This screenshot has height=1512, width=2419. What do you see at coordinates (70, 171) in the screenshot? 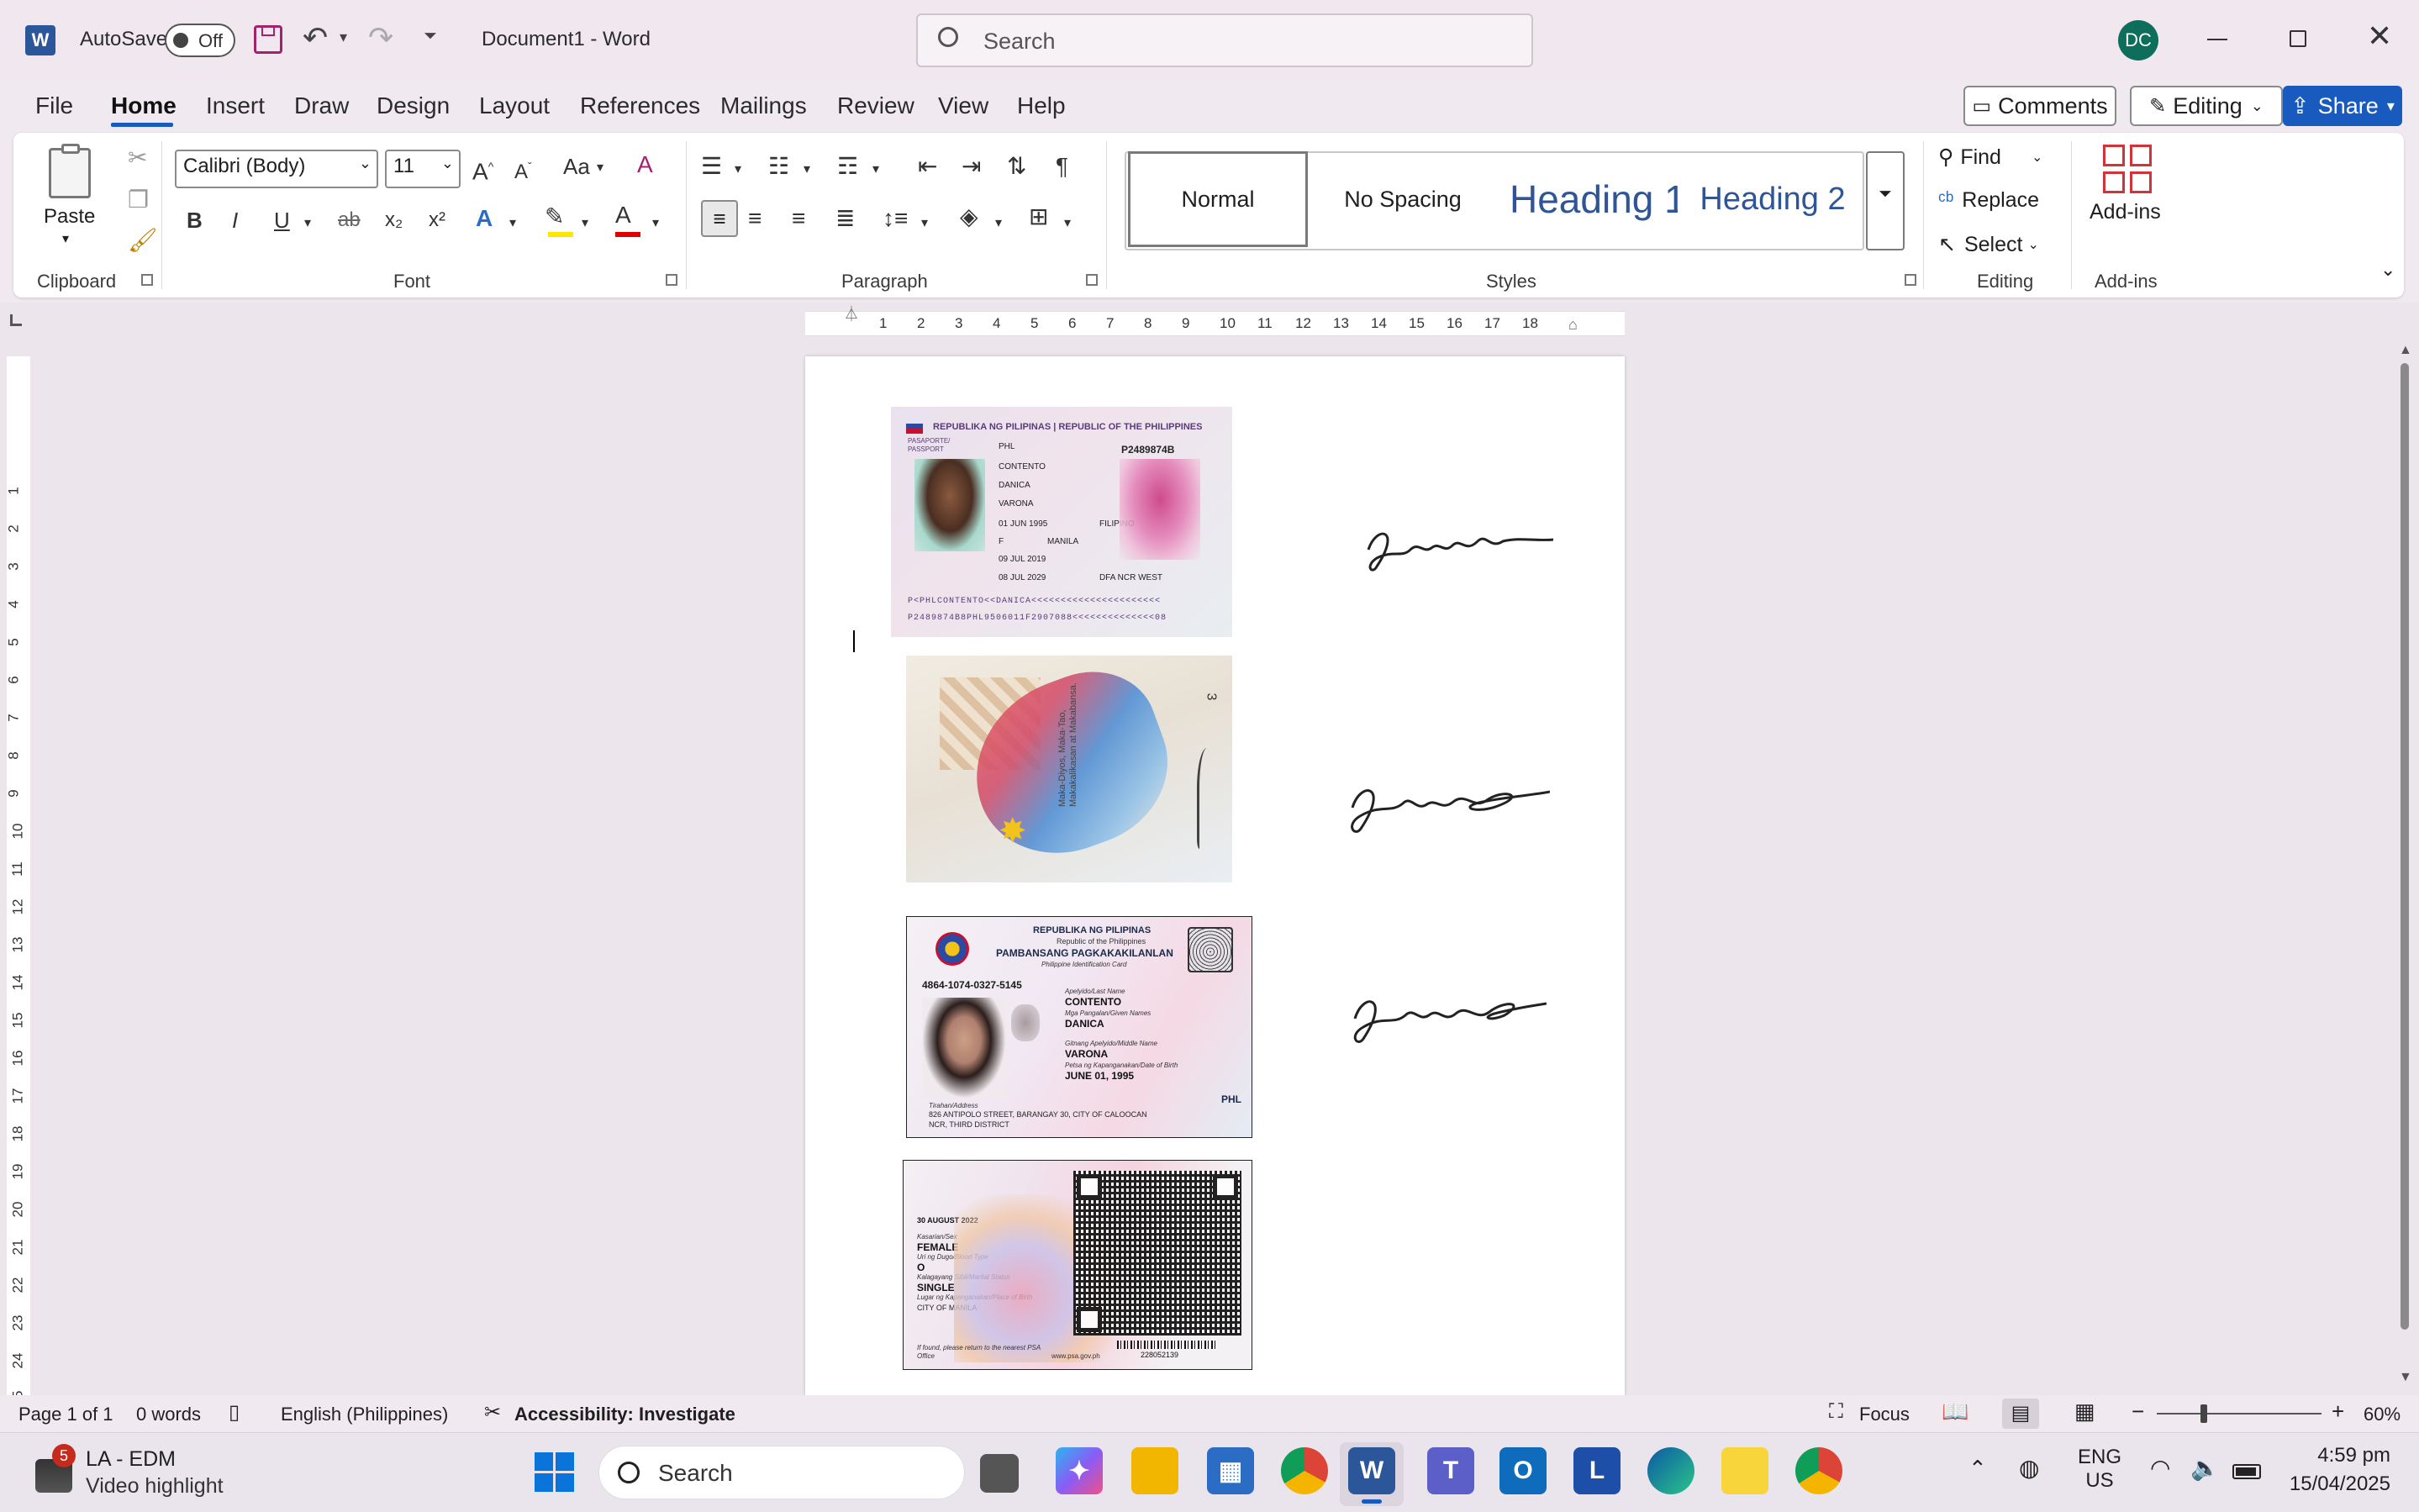
I see `paste-icon` at bounding box center [70, 171].